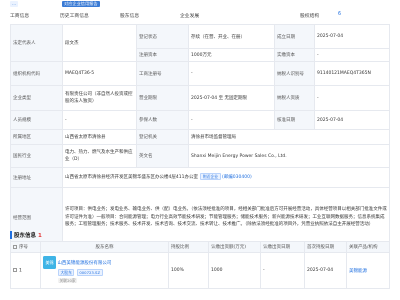 This screenshot has width=400, height=300. Describe the element at coordinates (66, 272) in the screenshot. I see `major-shareholder-tag: 大股东` at that location.